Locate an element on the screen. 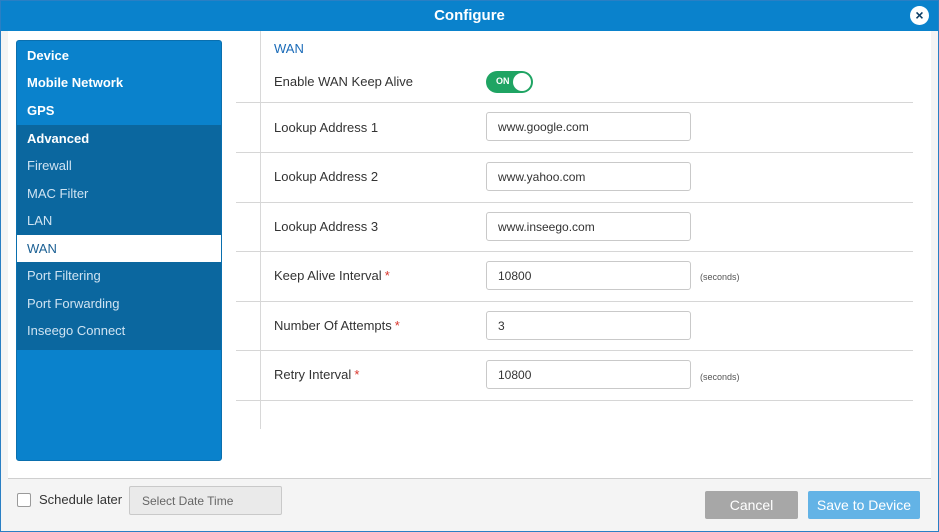 This screenshot has height=532, width=939. keep-alive-toggle: ON is located at coordinates (509, 82).